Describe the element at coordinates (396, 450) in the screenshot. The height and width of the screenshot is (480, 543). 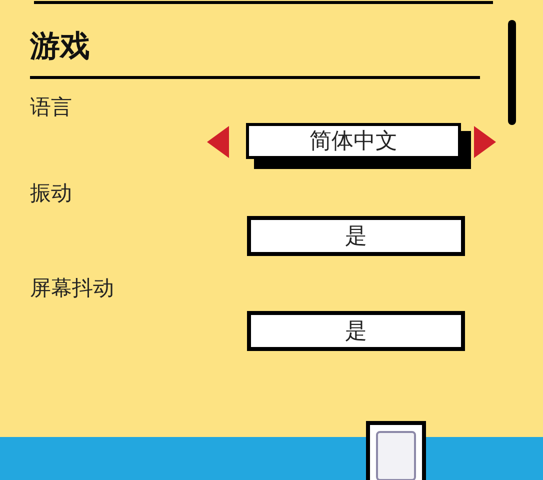
I see `button-frame` at that location.